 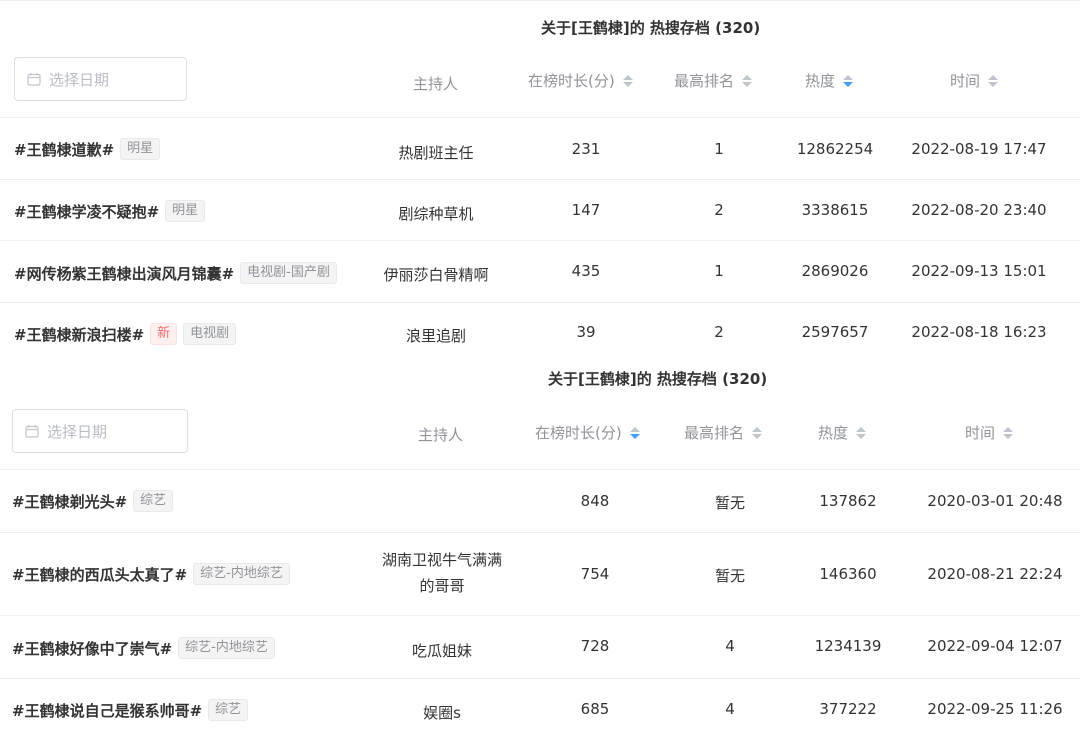 I want to click on topic-cell: #王鹤棣好像中了崇气# 综艺-内地综艺, so click(x=143, y=648).